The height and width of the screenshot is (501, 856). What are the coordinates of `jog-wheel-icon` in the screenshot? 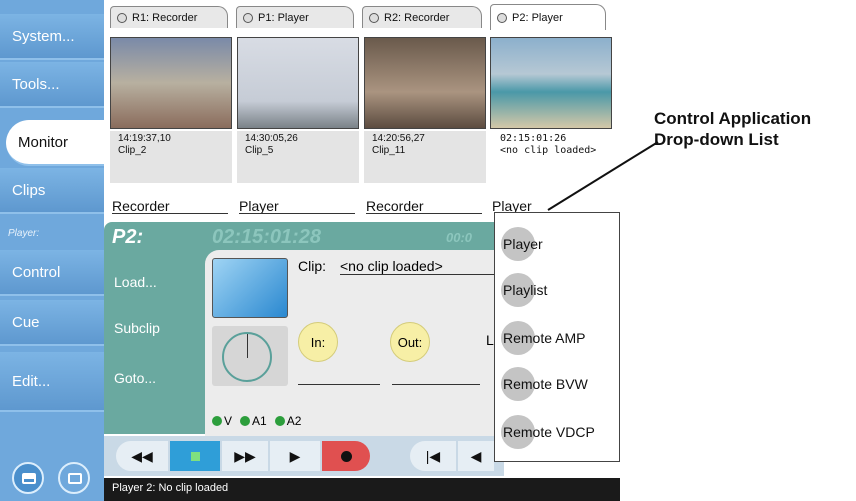 It's located at (247, 357).